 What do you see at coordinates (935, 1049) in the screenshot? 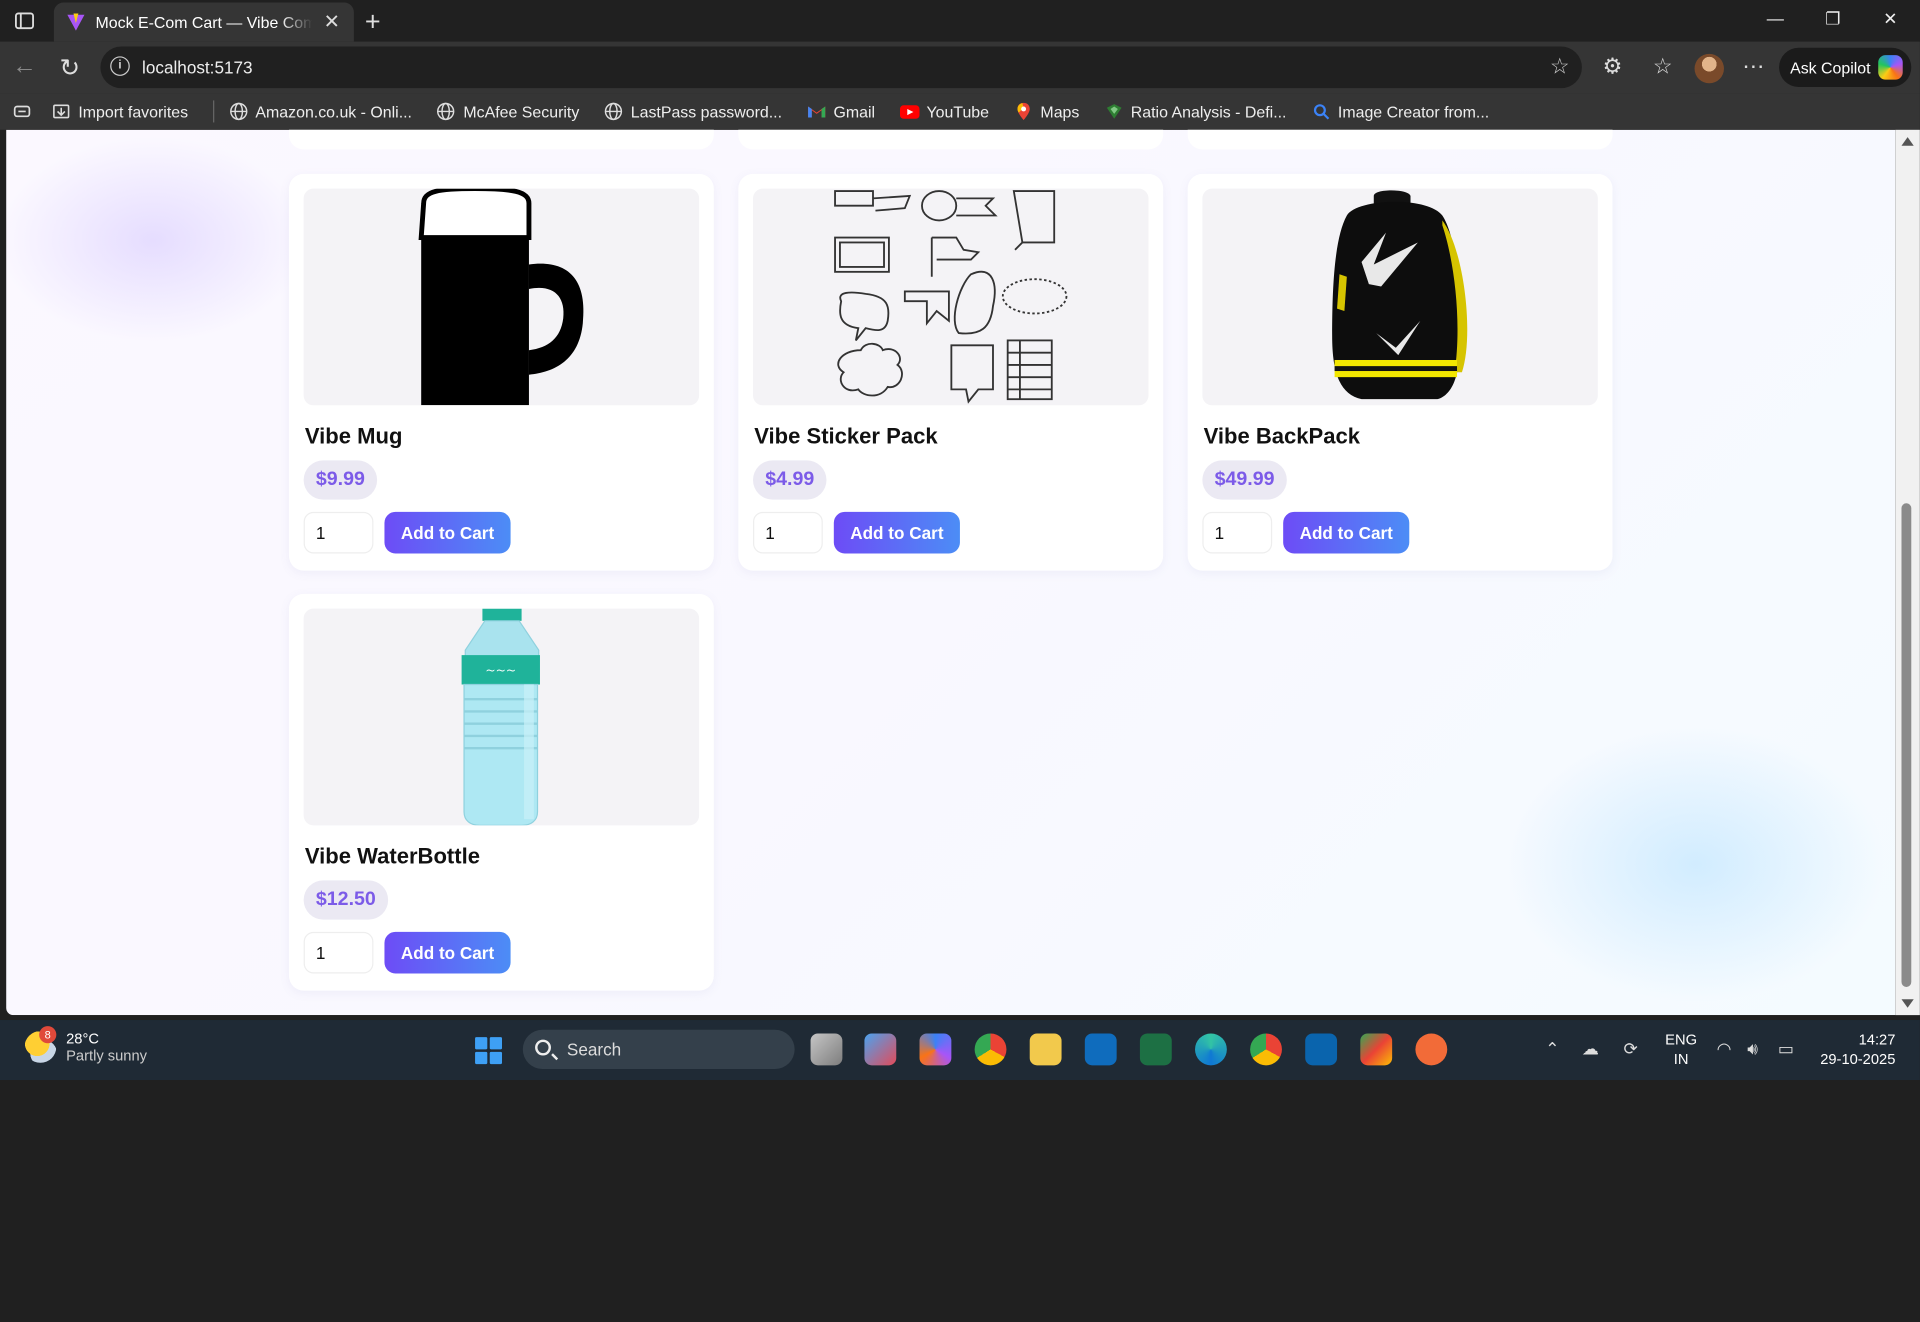
I see `copilot-app-icon` at bounding box center [935, 1049].